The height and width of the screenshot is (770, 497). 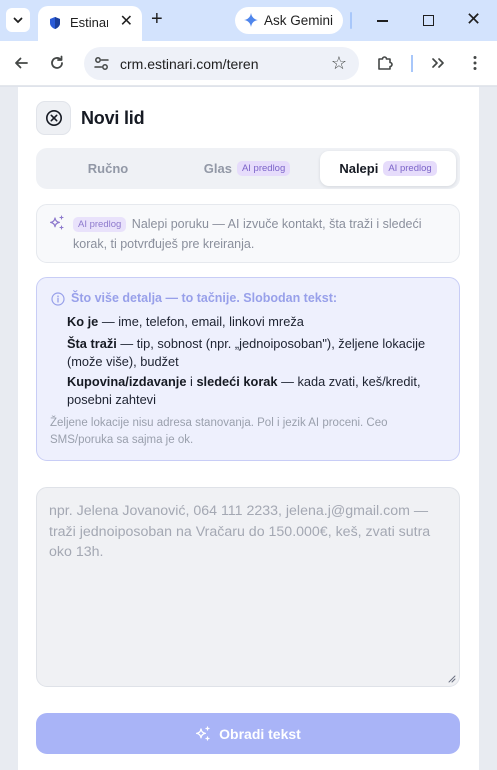 I want to click on resize-handle-icon, so click(x=452, y=679).